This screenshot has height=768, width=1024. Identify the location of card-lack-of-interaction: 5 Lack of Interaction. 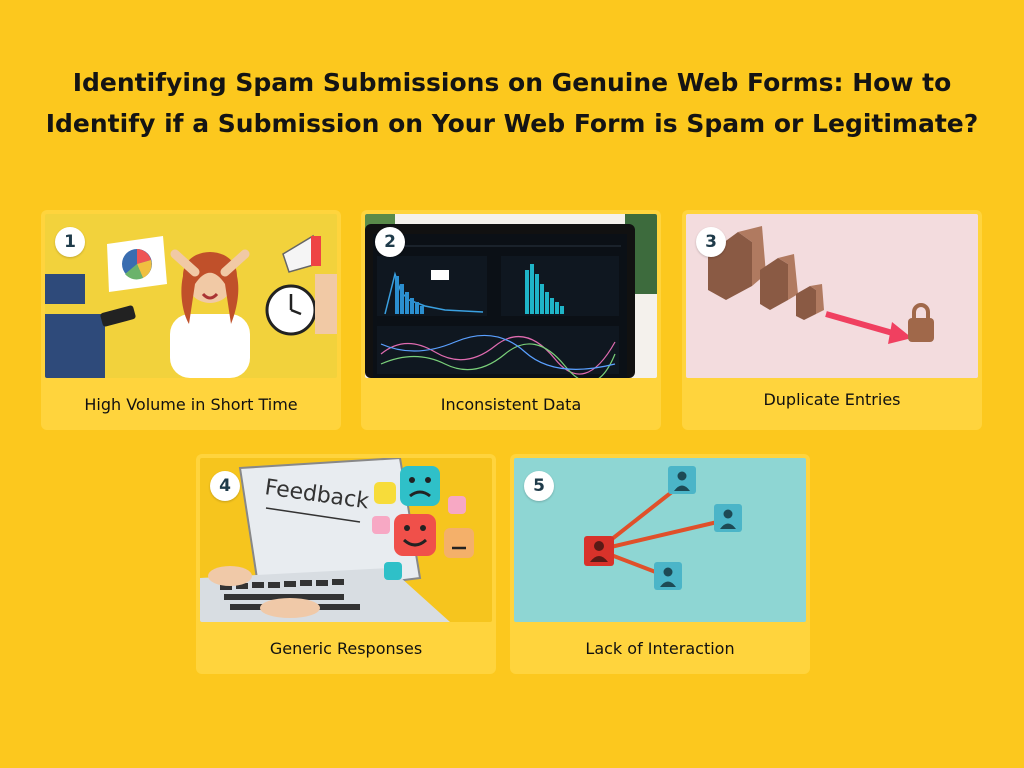
(660, 564).